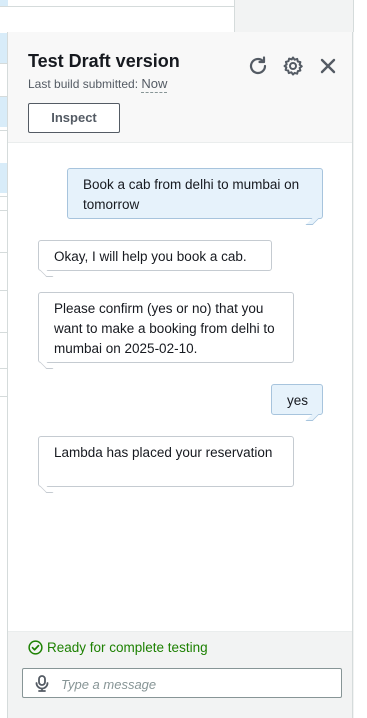  I want to click on panel-footer: Ready for complete testing, so click(180, 674).